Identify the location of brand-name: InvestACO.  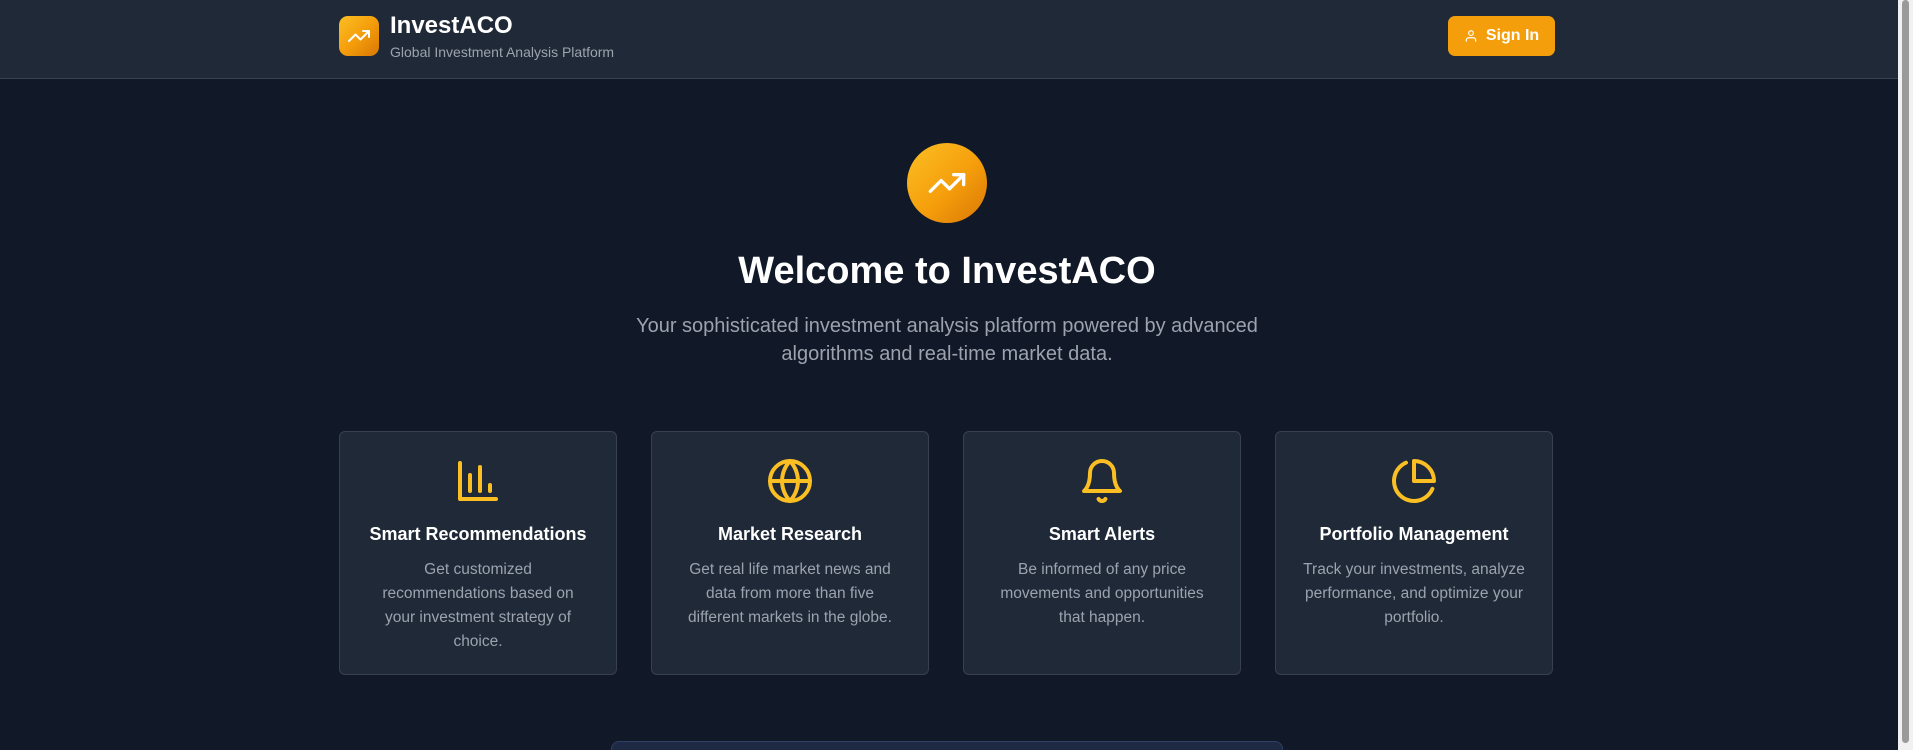
(451, 26).